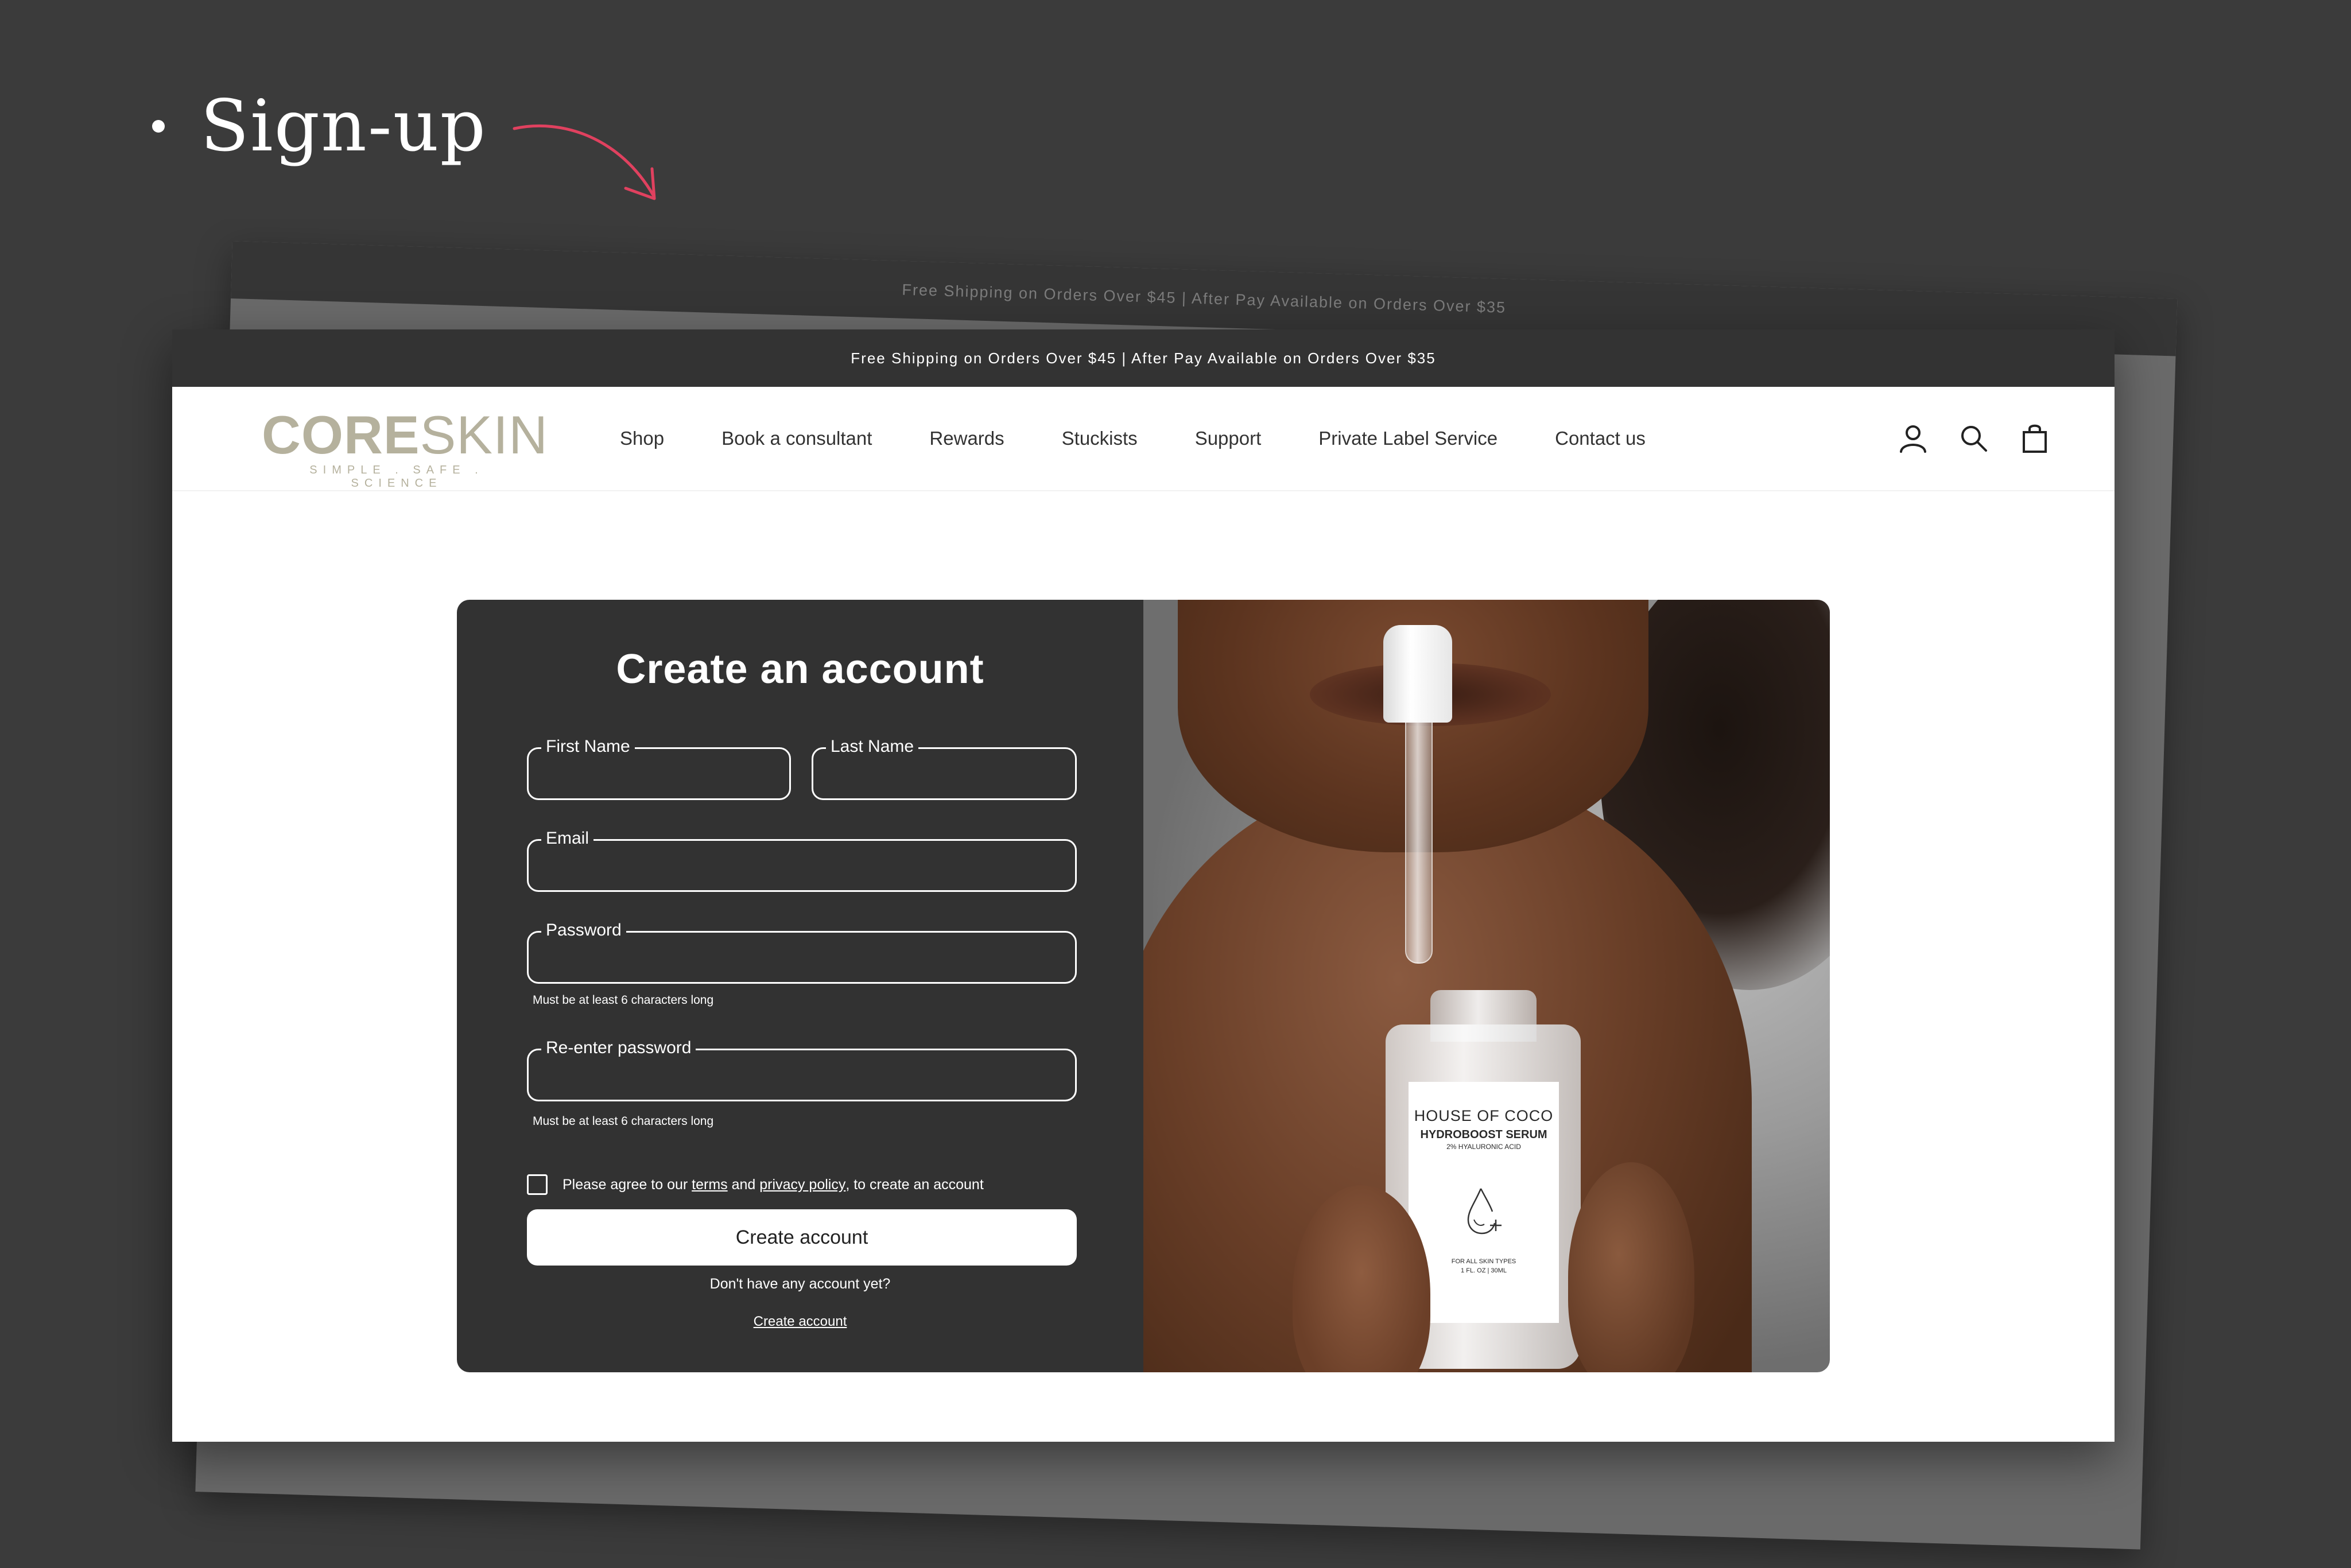 This screenshot has width=2351, height=1568. I want to click on reenter-password-hint: Must be at least 6 characters long, so click(623, 1121).